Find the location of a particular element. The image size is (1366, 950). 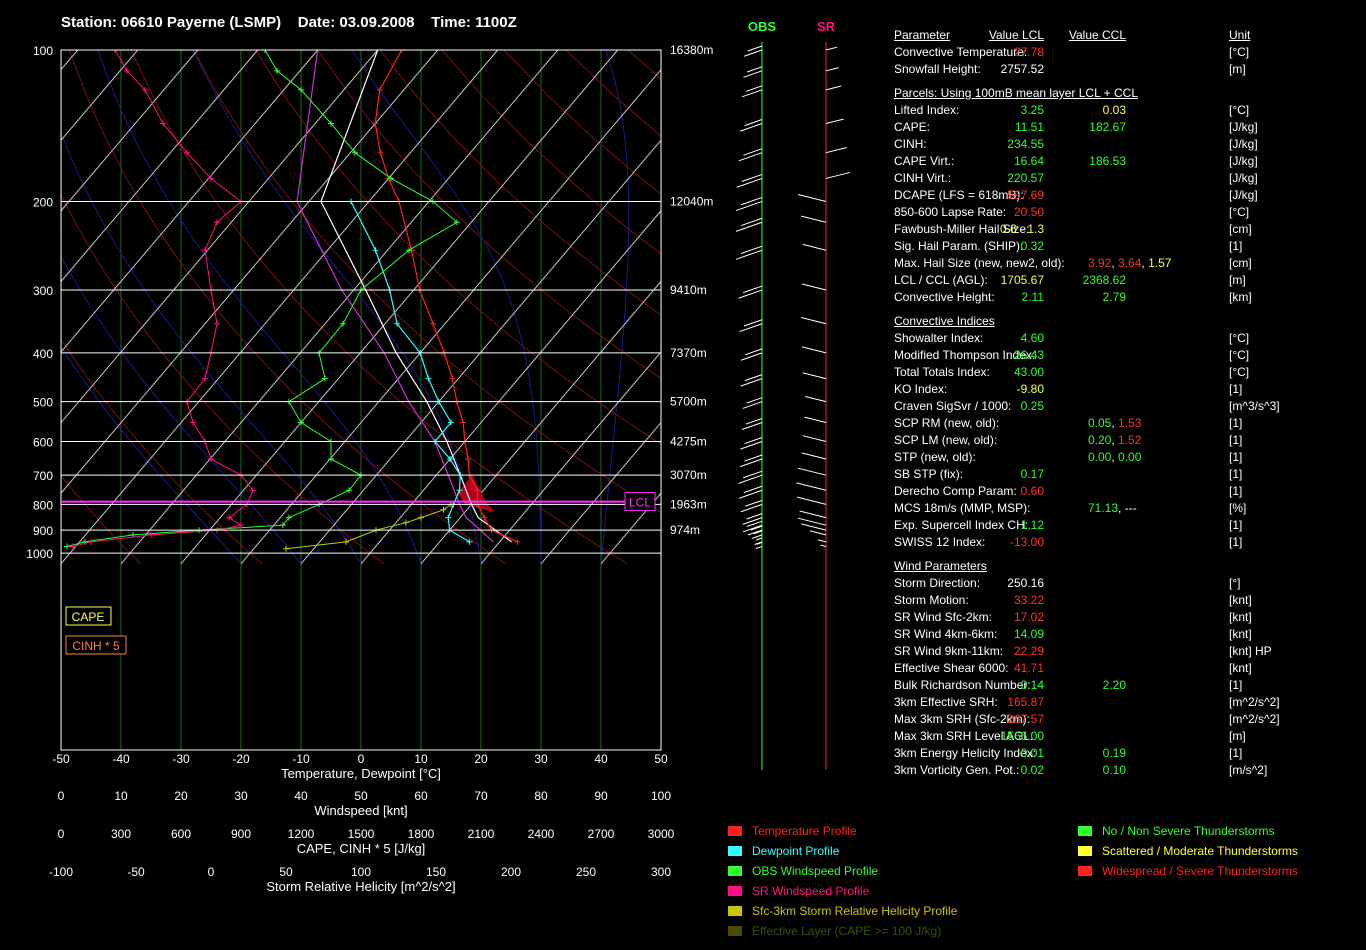

value-ccl: 186.53 is located at coordinates (1107, 161).